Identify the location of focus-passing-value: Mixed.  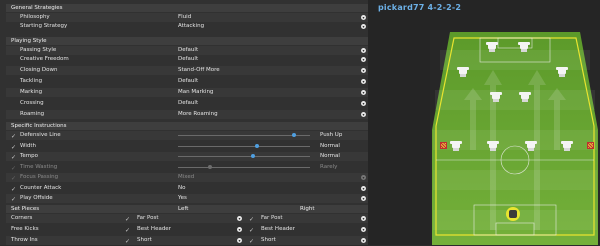
(186, 177).